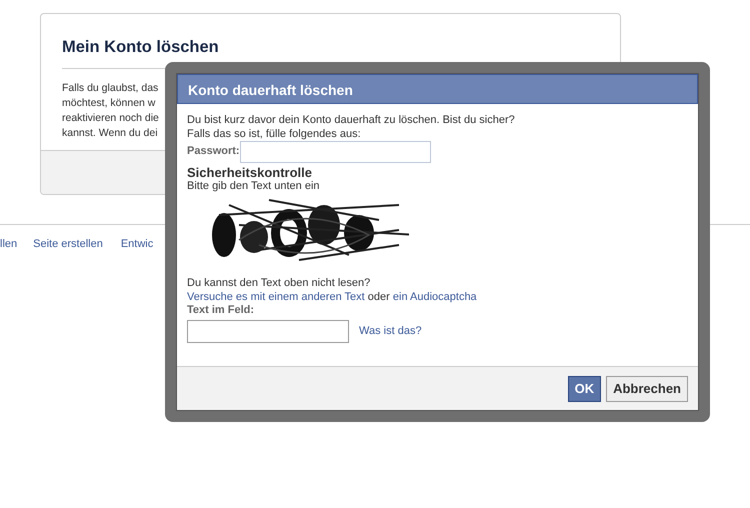 This screenshot has height=508, width=750. What do you see at coordinates (276, 296) in the screenshot?
I see `text-link: Versuche es mit einem anderen Text` at bounding box center [276, 296].